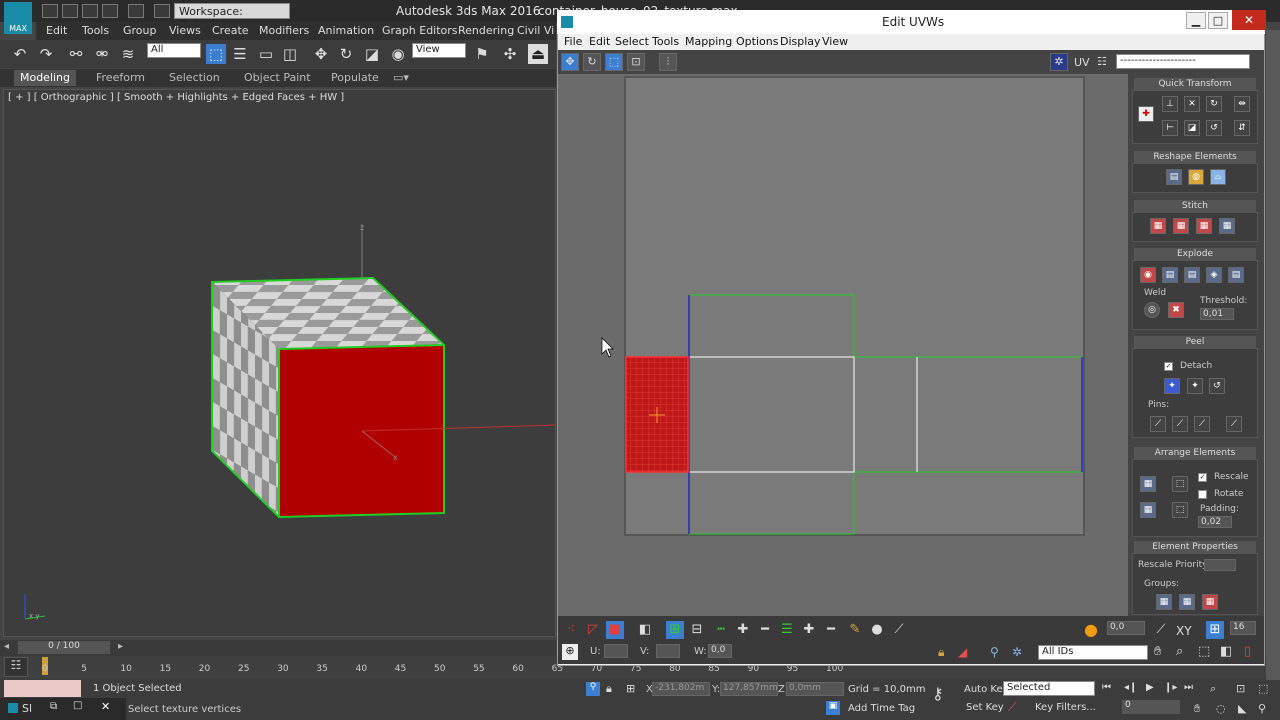 This screenshot has width=1280, height=720. What do you see at coordinates (899, 630) in the screenshot?
I see `shrink-brush-icon: ⟋` at bounding box center [899, 630].